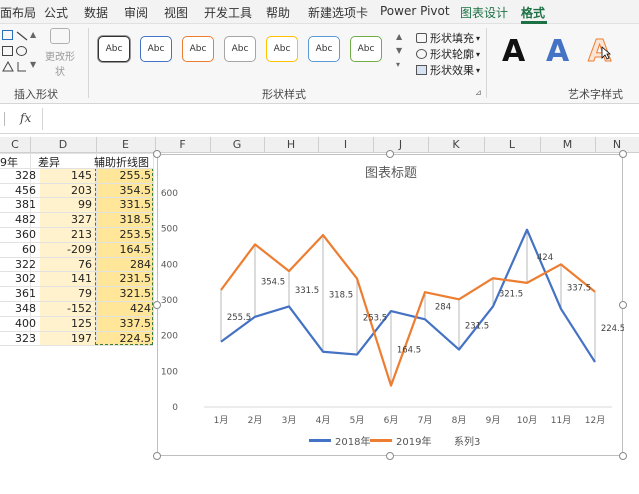 This screenshot has height=494, width=639. I want to click on column-header-k: K, so click(456, 144).